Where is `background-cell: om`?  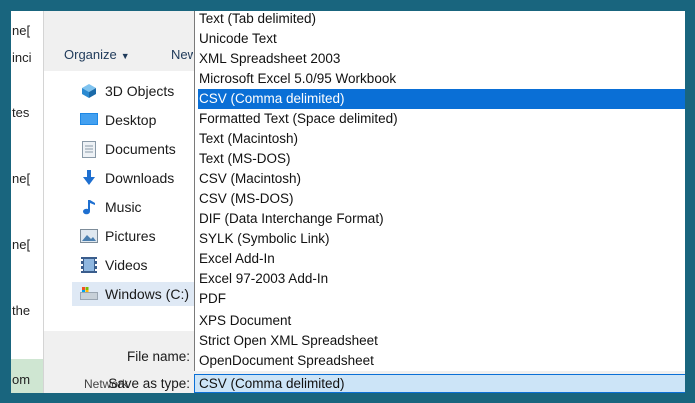 background-cell: om is located at coordinates (27, 376).